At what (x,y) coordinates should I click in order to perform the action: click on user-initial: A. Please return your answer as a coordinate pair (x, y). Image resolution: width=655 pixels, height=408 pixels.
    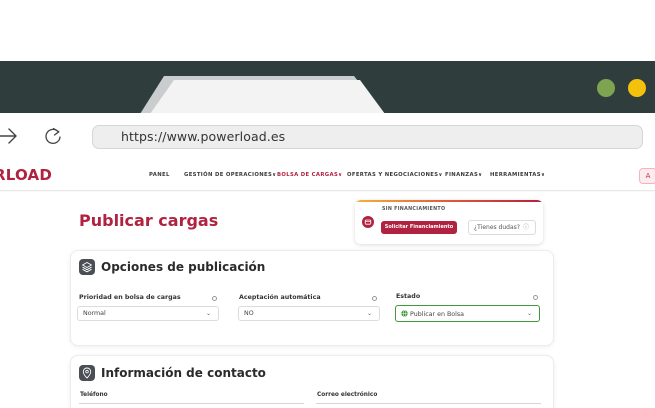
    Looking at the image, I should click on (648, 176).